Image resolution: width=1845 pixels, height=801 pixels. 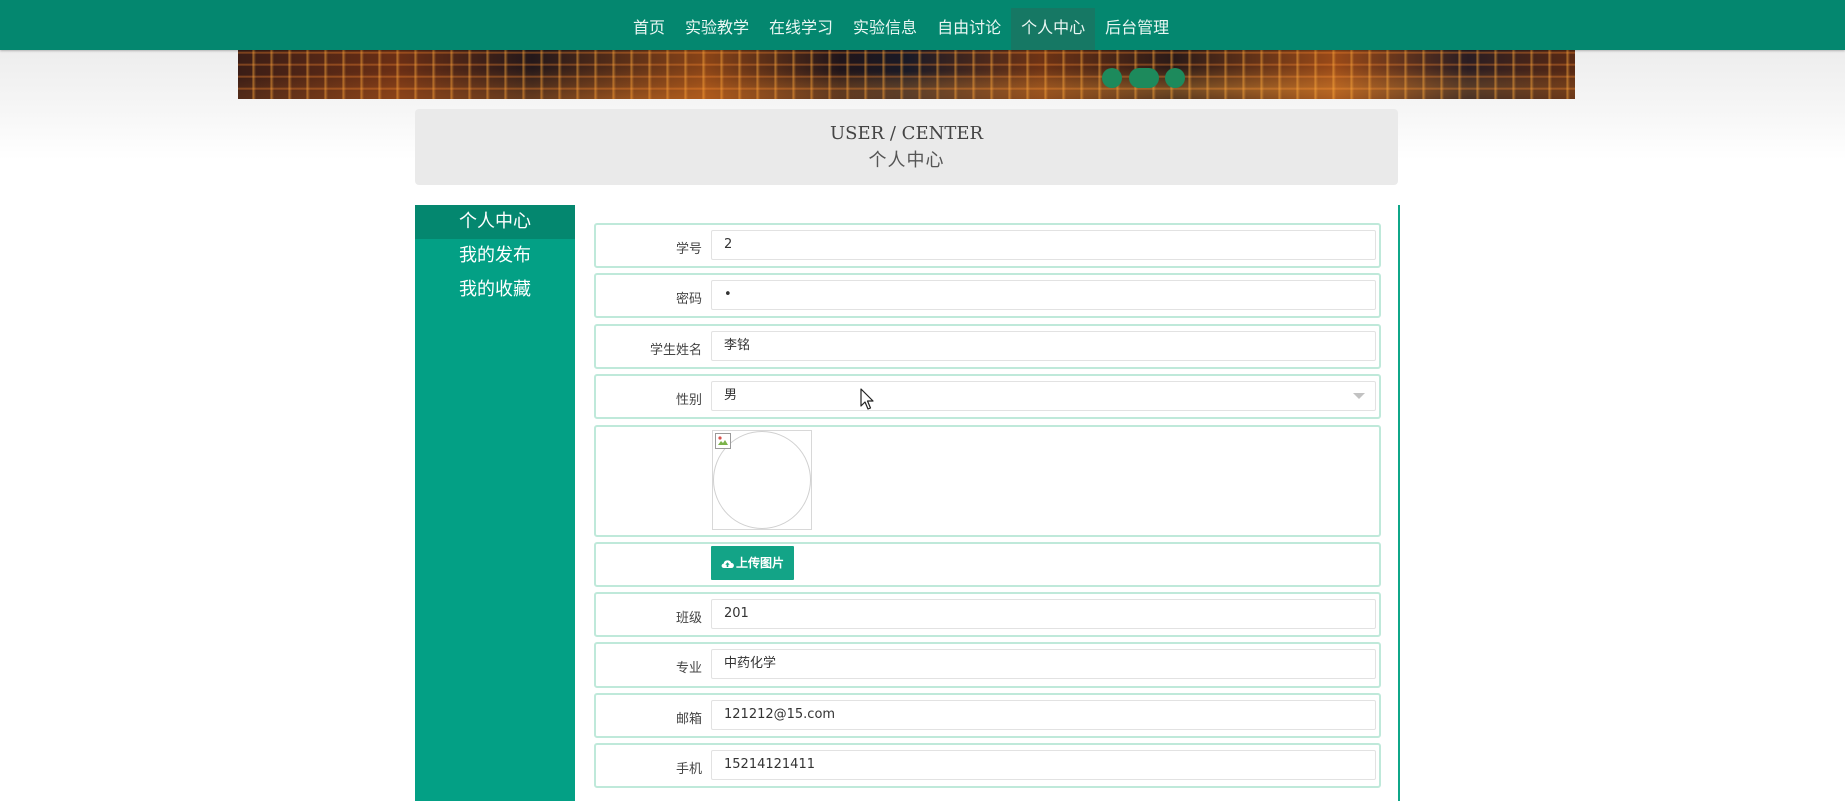 I want to click on gender-label: 性别, so click(x=688, y=400).